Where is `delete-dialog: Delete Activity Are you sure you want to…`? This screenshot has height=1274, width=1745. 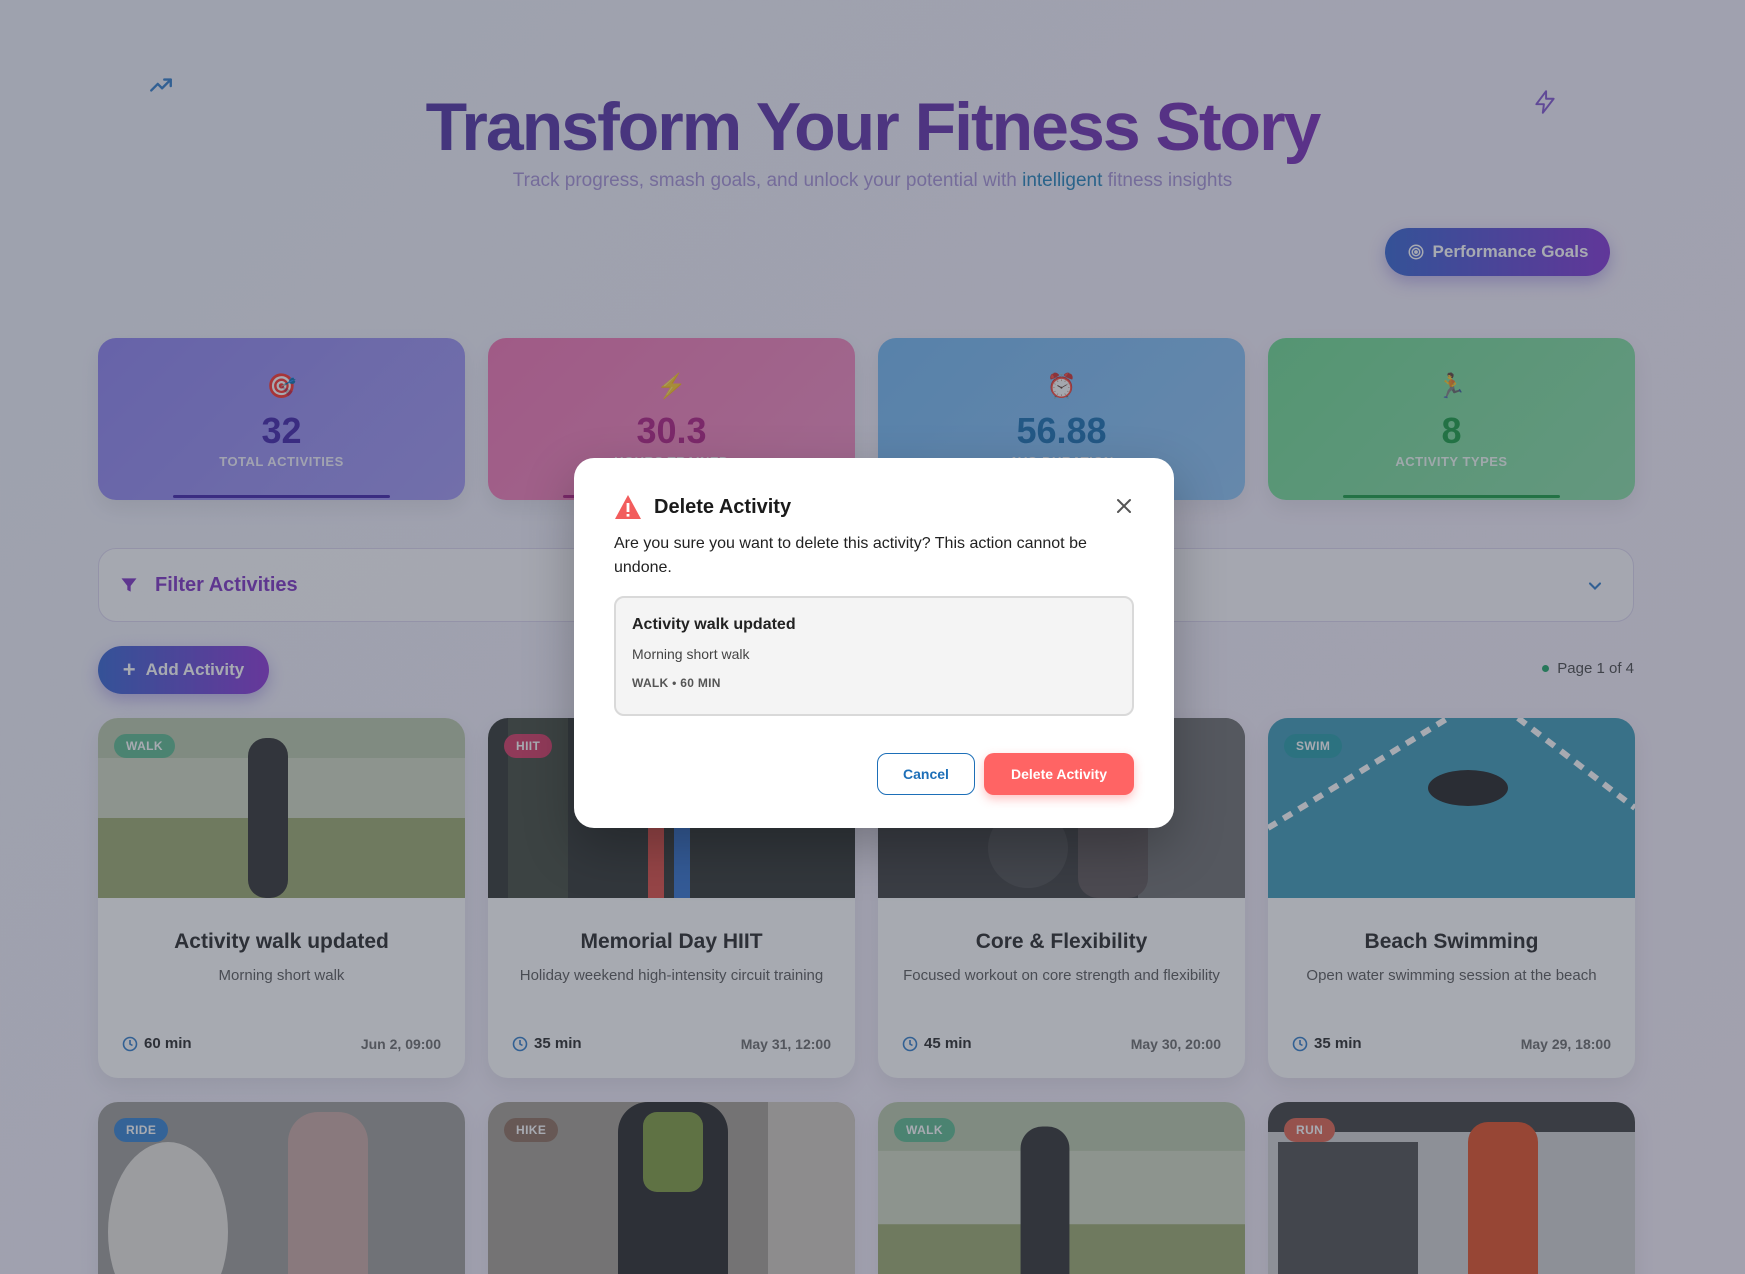 delete-dialog: Delete Activity Are you sure you want to… is located at coordinates (874, 643).